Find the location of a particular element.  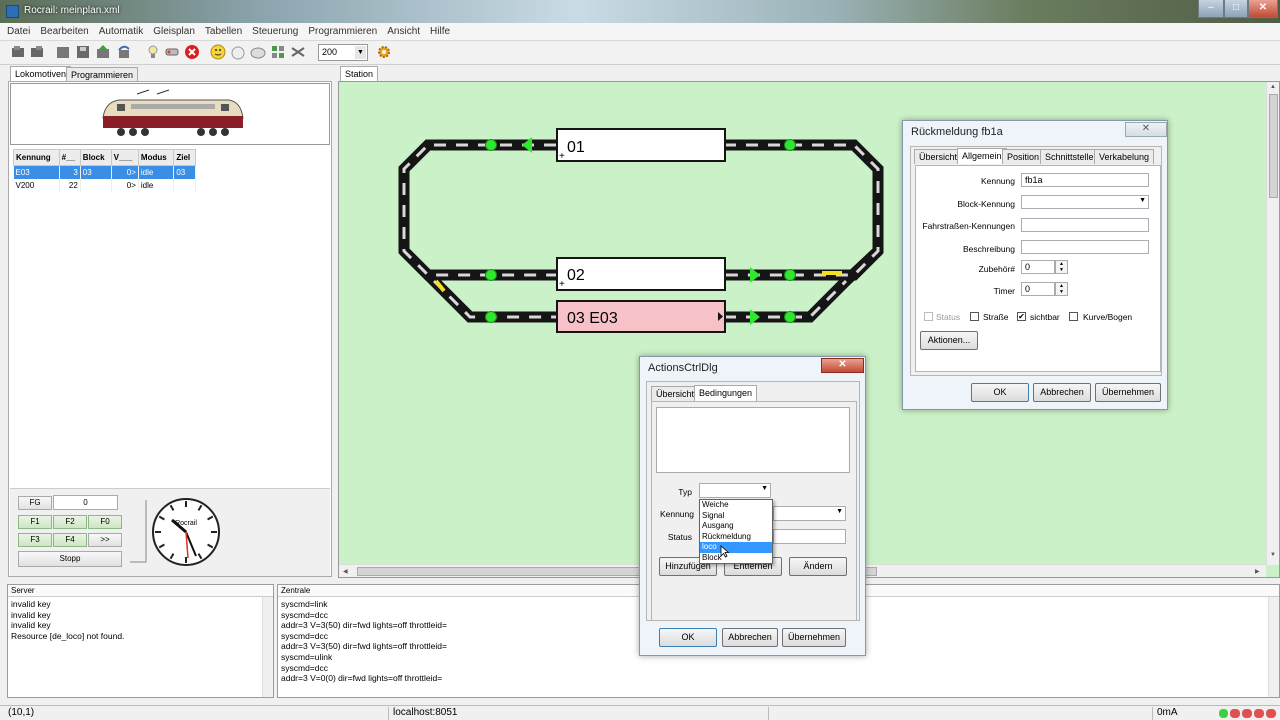

close-window-button: ✕ is located at coordinates (1263, 9).